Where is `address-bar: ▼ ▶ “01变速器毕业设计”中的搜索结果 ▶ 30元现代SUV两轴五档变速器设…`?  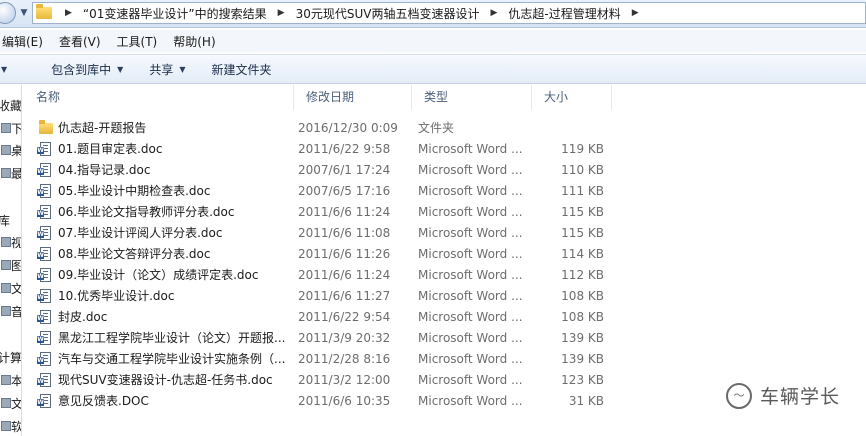 address-bar: ▼ ▶ “01变速器毕业设计”中的搜索结果 ▶ 30元现代SUV两轴五档变速器设… is located at coordinates (433, 14).